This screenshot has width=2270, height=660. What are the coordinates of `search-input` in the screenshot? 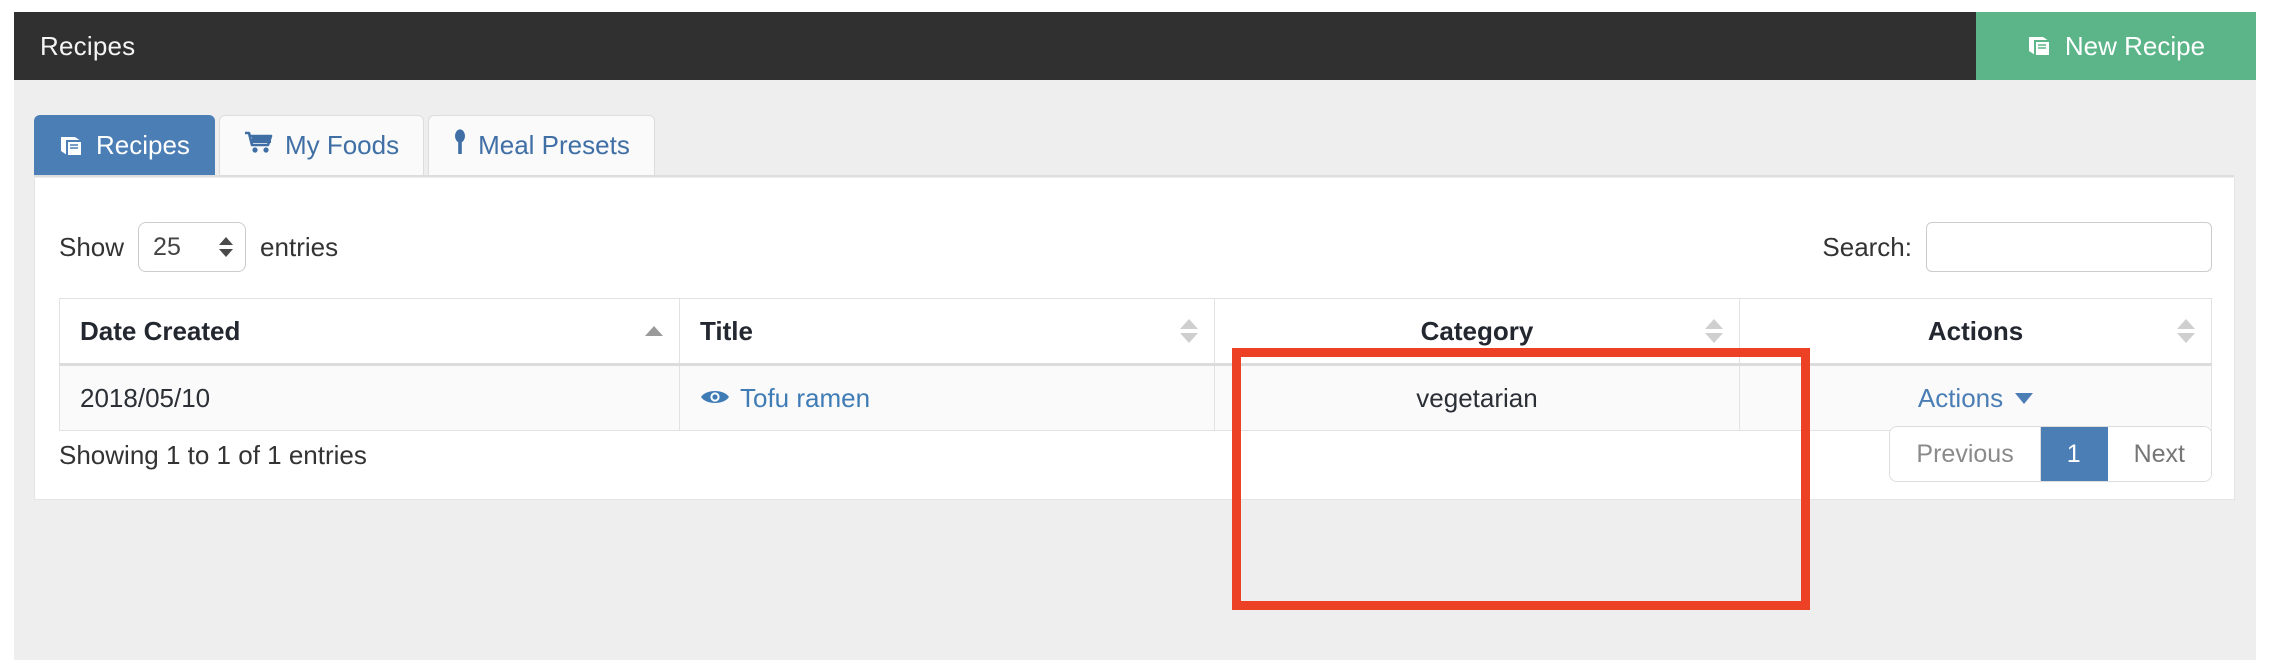 It's located at (2069, 247).